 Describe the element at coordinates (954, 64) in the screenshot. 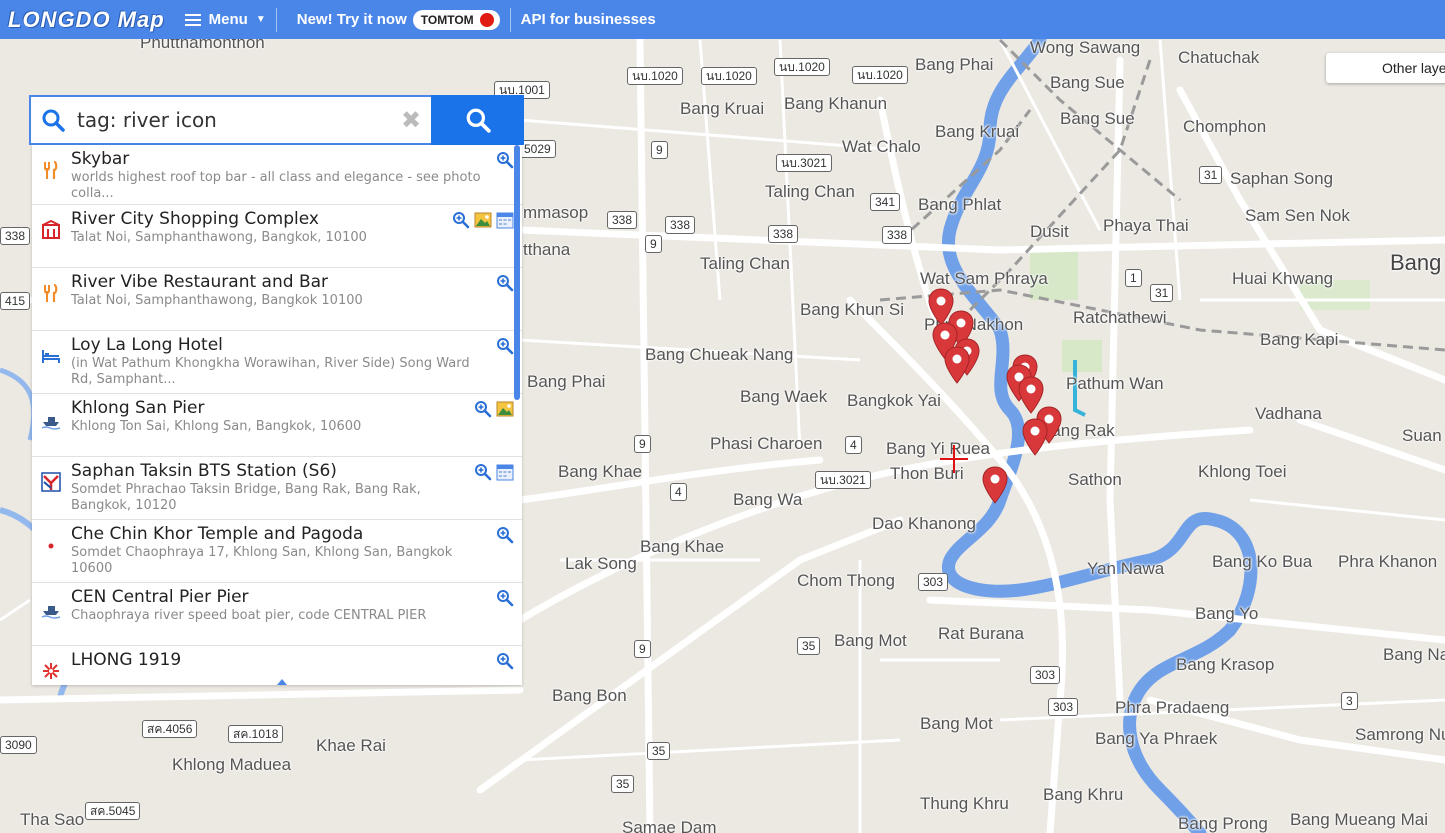

I see `map-place-label: Bang Phai` at that location.